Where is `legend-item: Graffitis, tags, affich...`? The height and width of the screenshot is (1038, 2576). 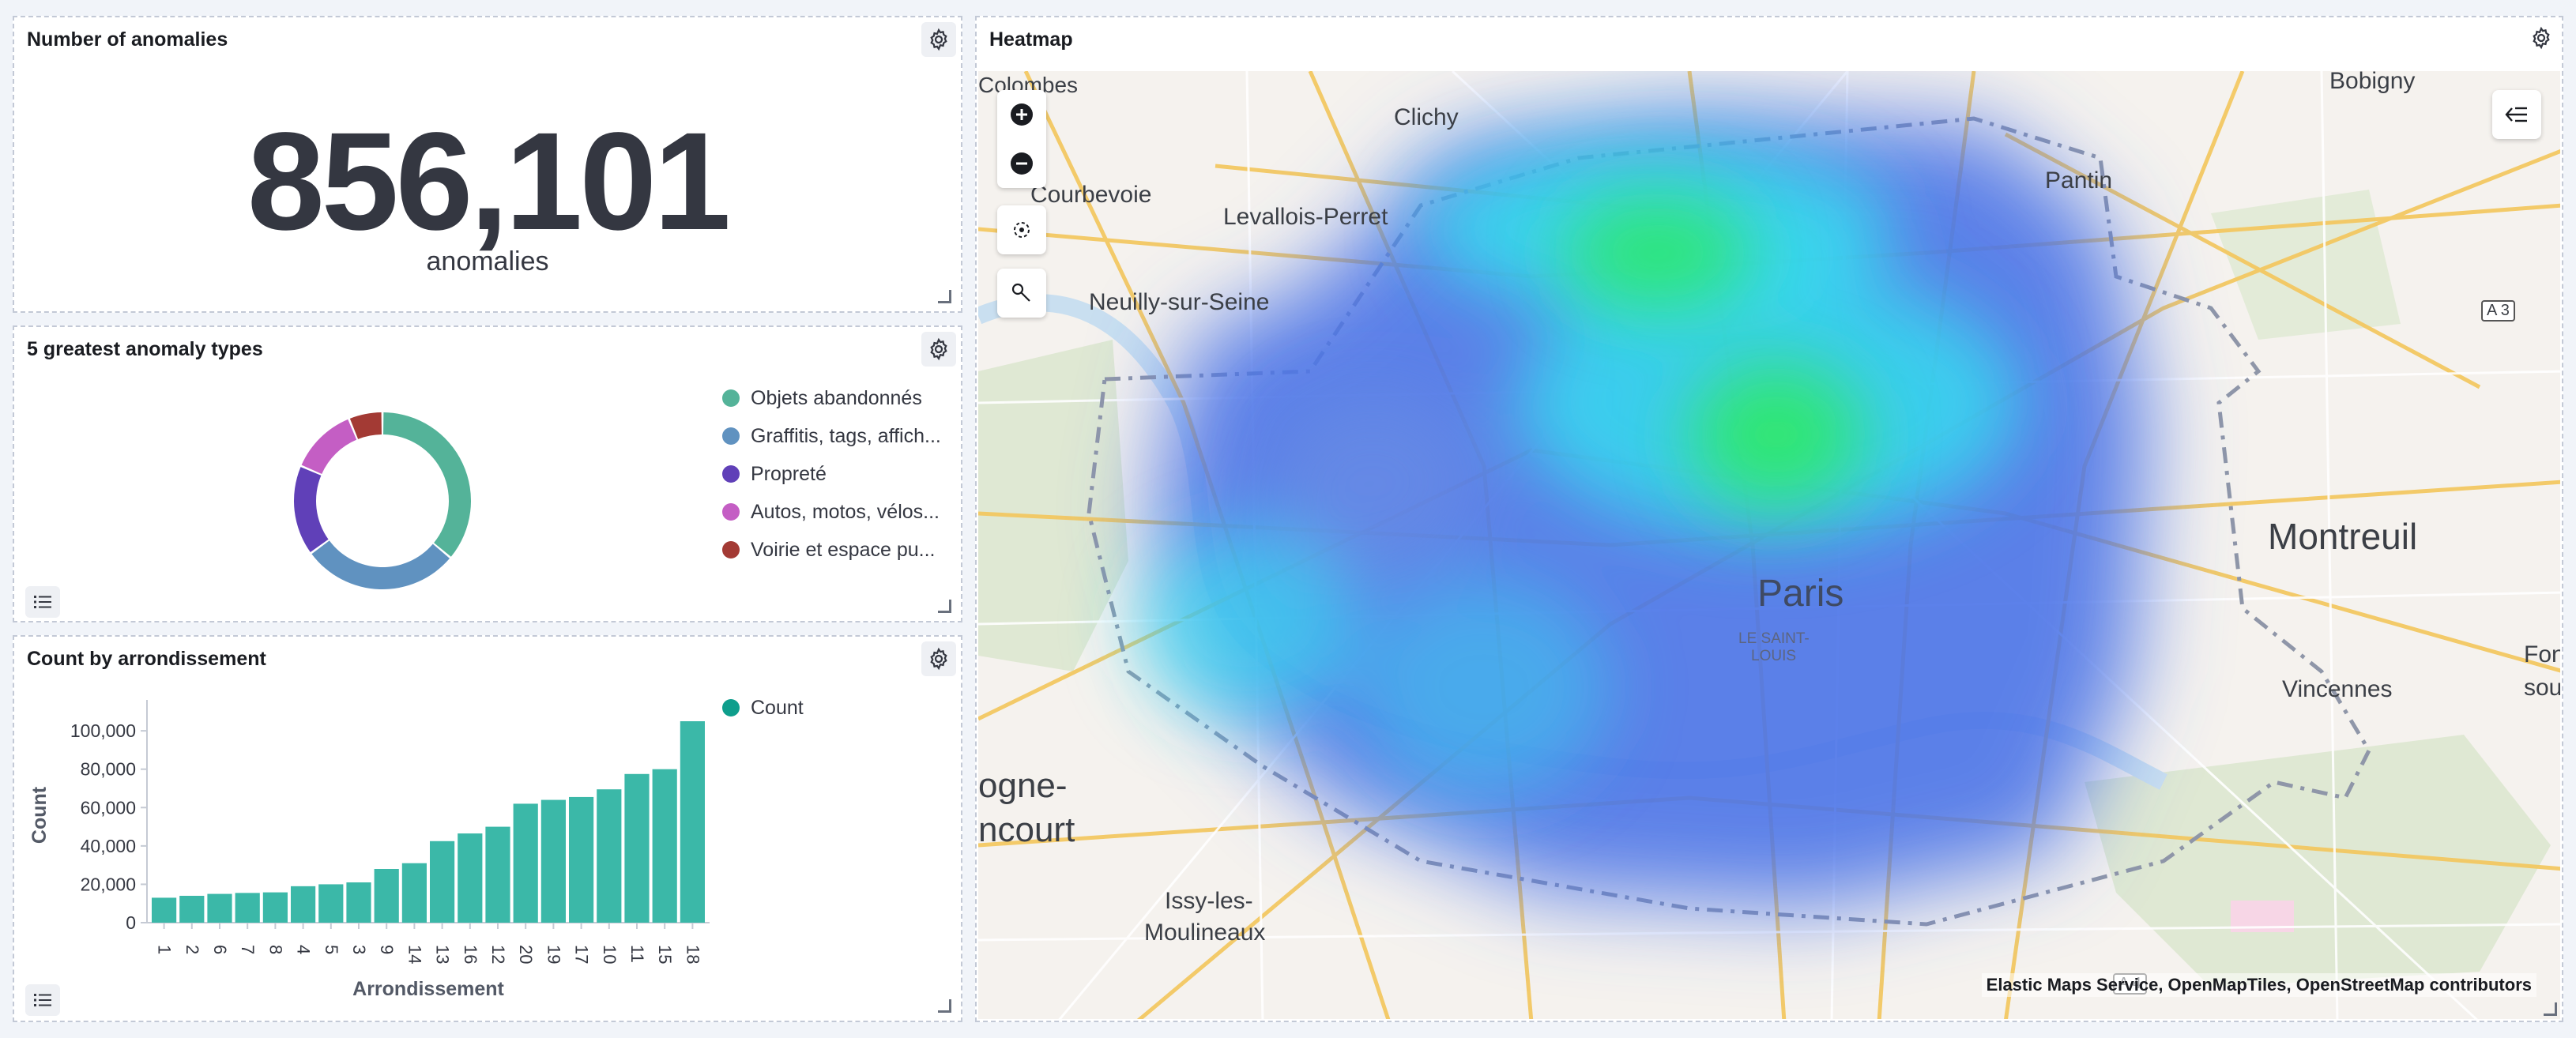
legend-item: Graffitis, tags, affich... is located at coordinates (831, 436).